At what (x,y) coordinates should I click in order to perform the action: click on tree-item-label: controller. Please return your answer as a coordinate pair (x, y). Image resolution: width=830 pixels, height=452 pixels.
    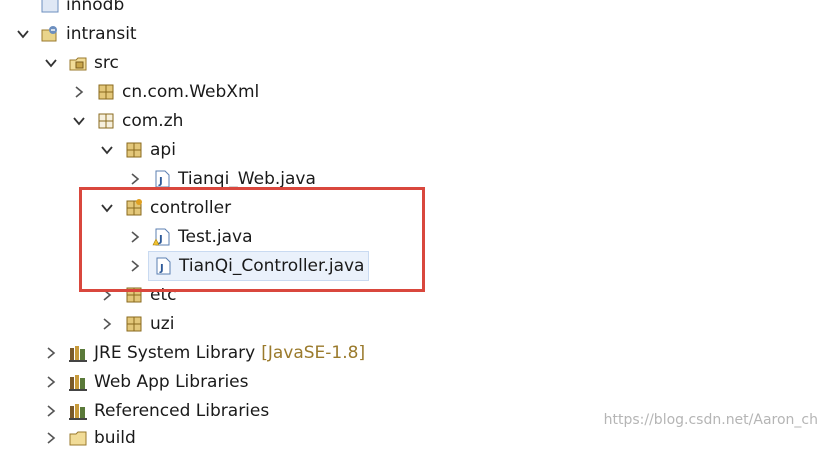
    Looking at the image, I should click on (191, 208).